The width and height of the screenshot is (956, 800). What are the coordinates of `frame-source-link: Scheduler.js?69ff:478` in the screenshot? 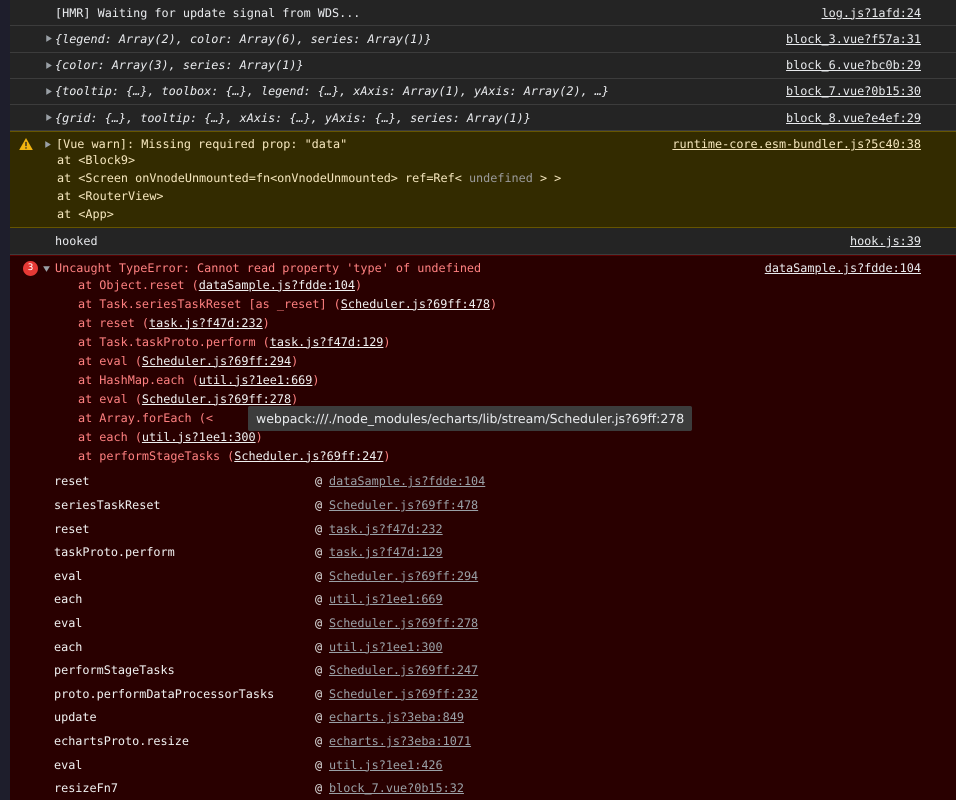 It's located at (403, 505).